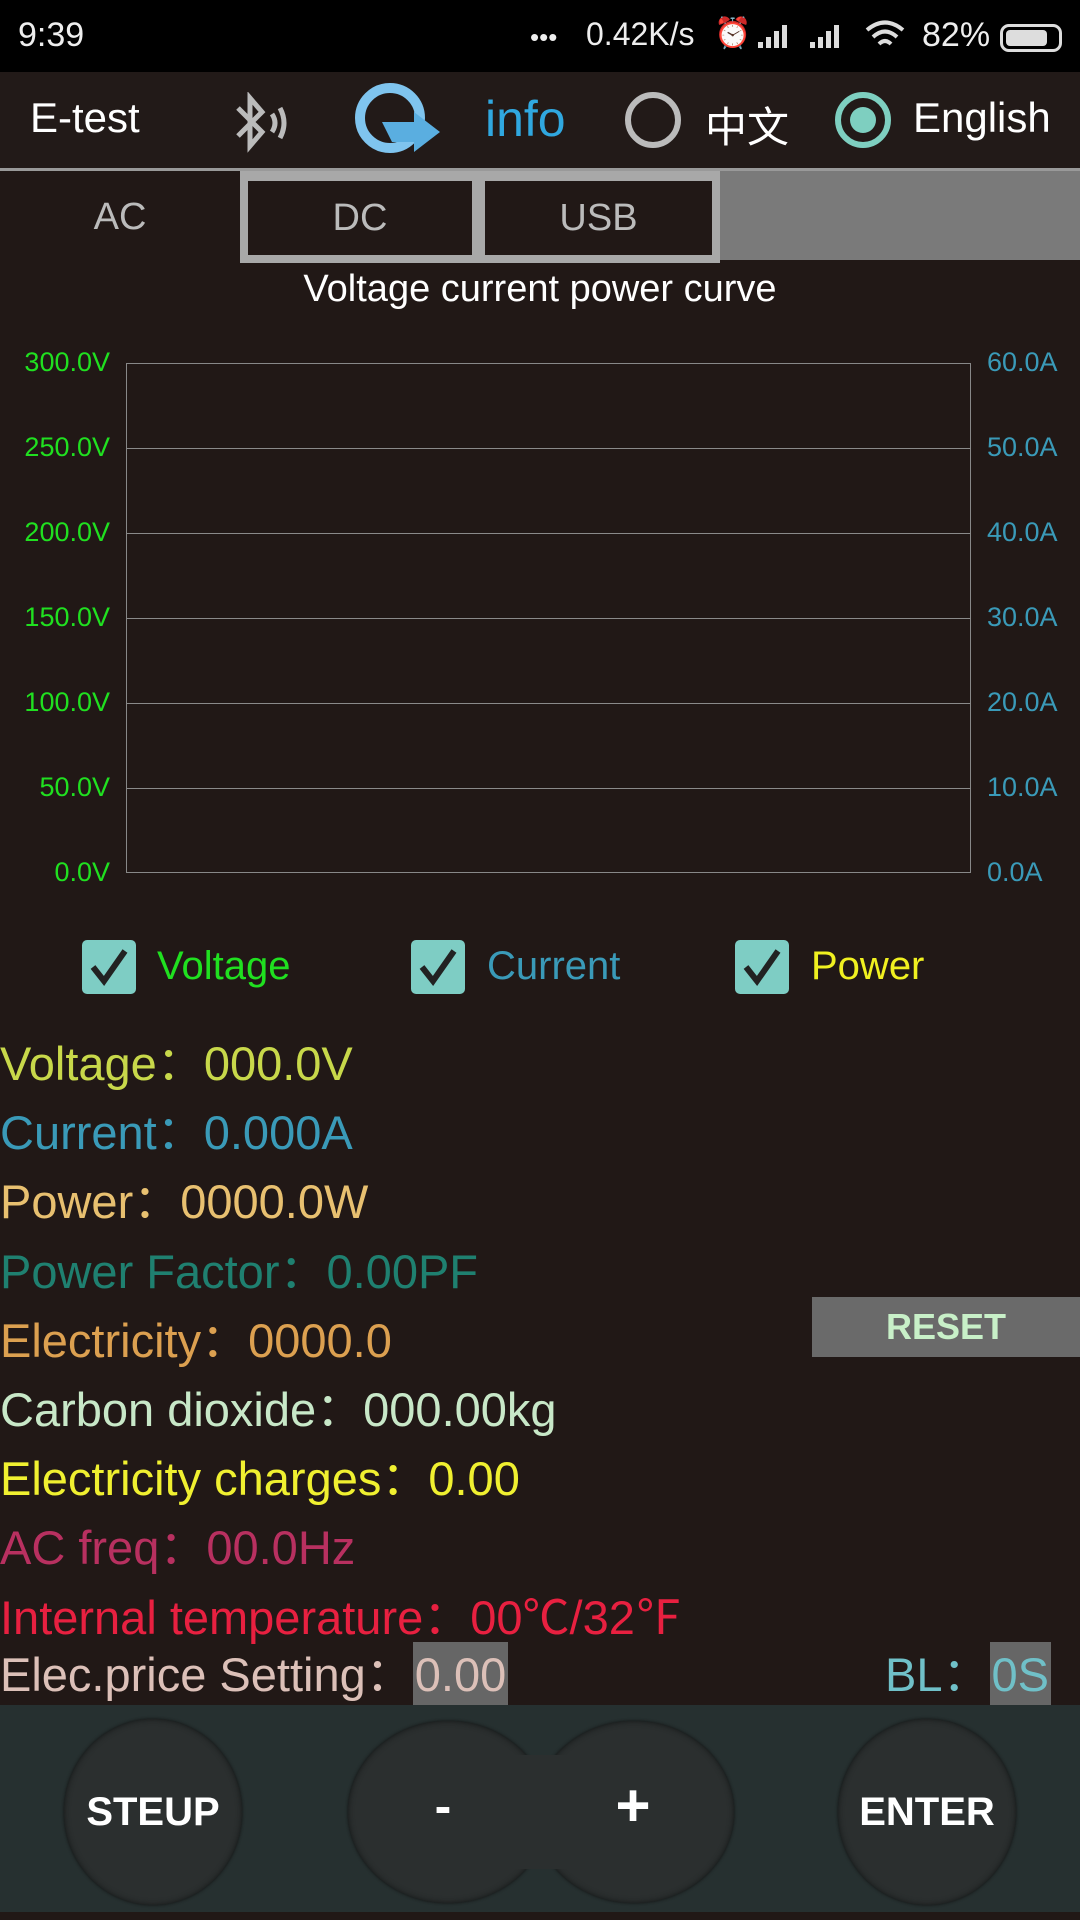 This screenshot has height=1920, width=1080. What do you see at coordinates (525, 119) in the screenshot?
I see `info-link: info` at bounding box center [525, 119].